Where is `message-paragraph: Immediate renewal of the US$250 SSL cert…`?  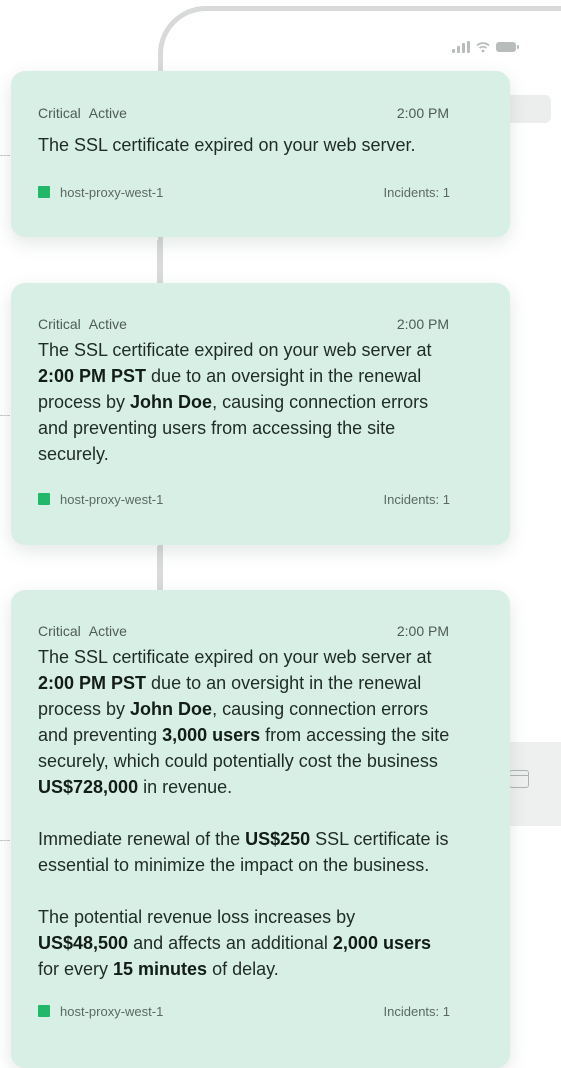 message-paragraph: Immediate renewal of the US$250 SSL cert… is located at coordinates (243, 852).